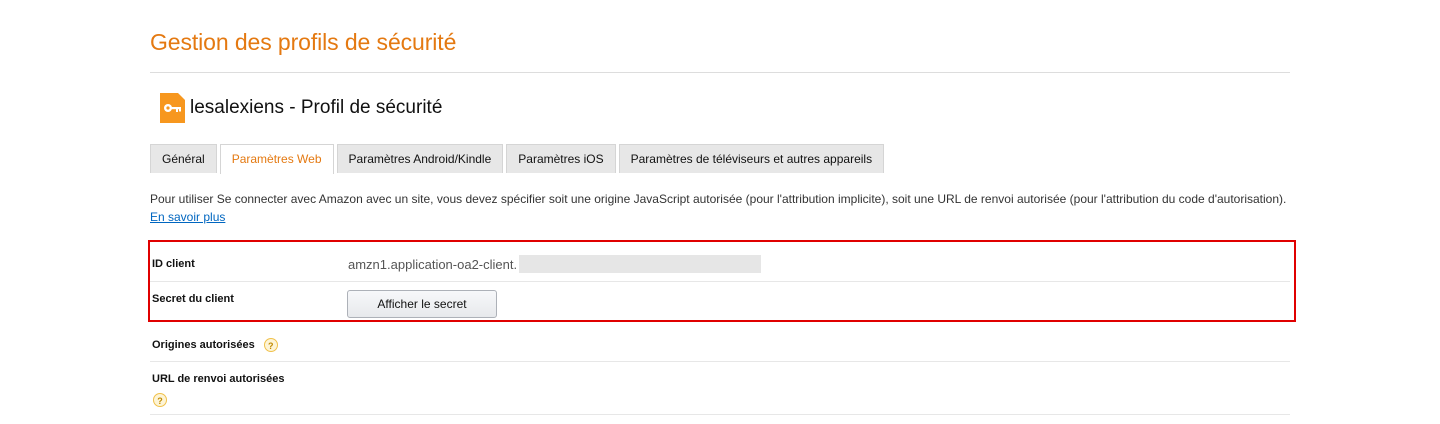 The image size is (1440, 424). Describe the element at coordinates (561, 158) in the screenshot. I see `tab-ios-settings: Paramètres iOS` at that location.